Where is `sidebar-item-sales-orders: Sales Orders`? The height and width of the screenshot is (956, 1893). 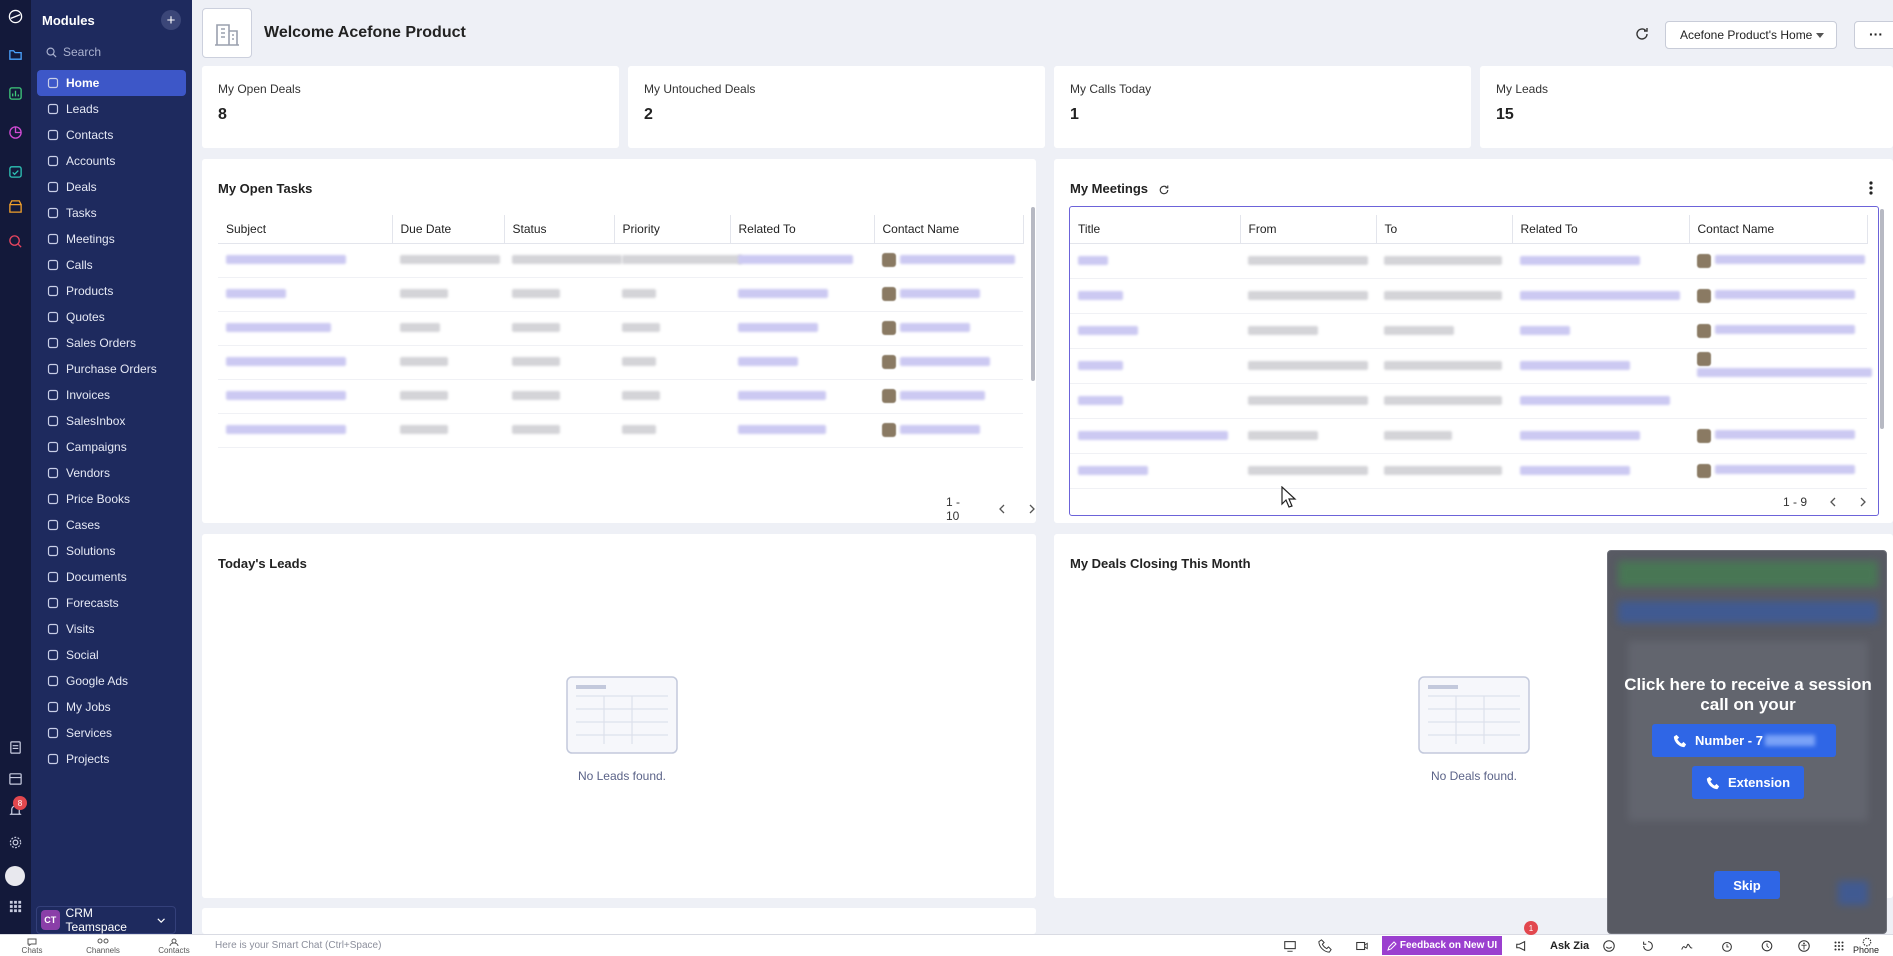 sidebar-item-sales-orders: Sales Orders is located at coordinates (111, 343).